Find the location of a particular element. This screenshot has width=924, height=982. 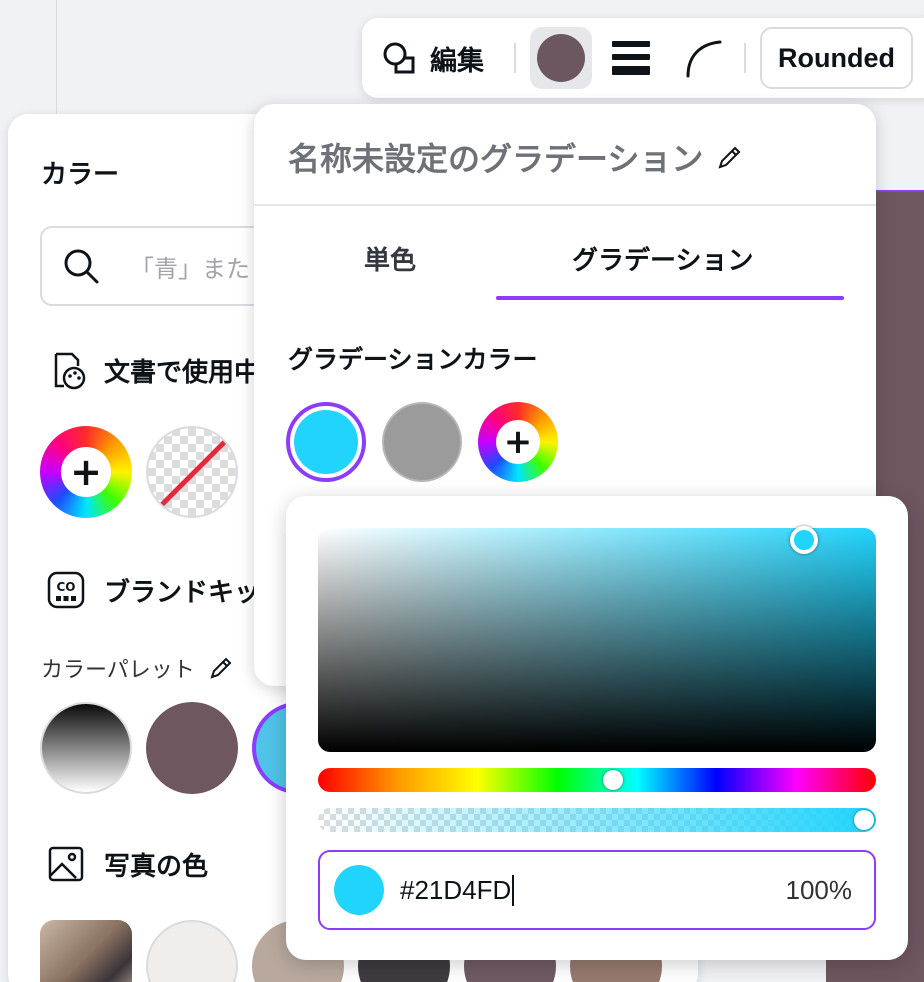

color-button is located at coordinates (561, 58).